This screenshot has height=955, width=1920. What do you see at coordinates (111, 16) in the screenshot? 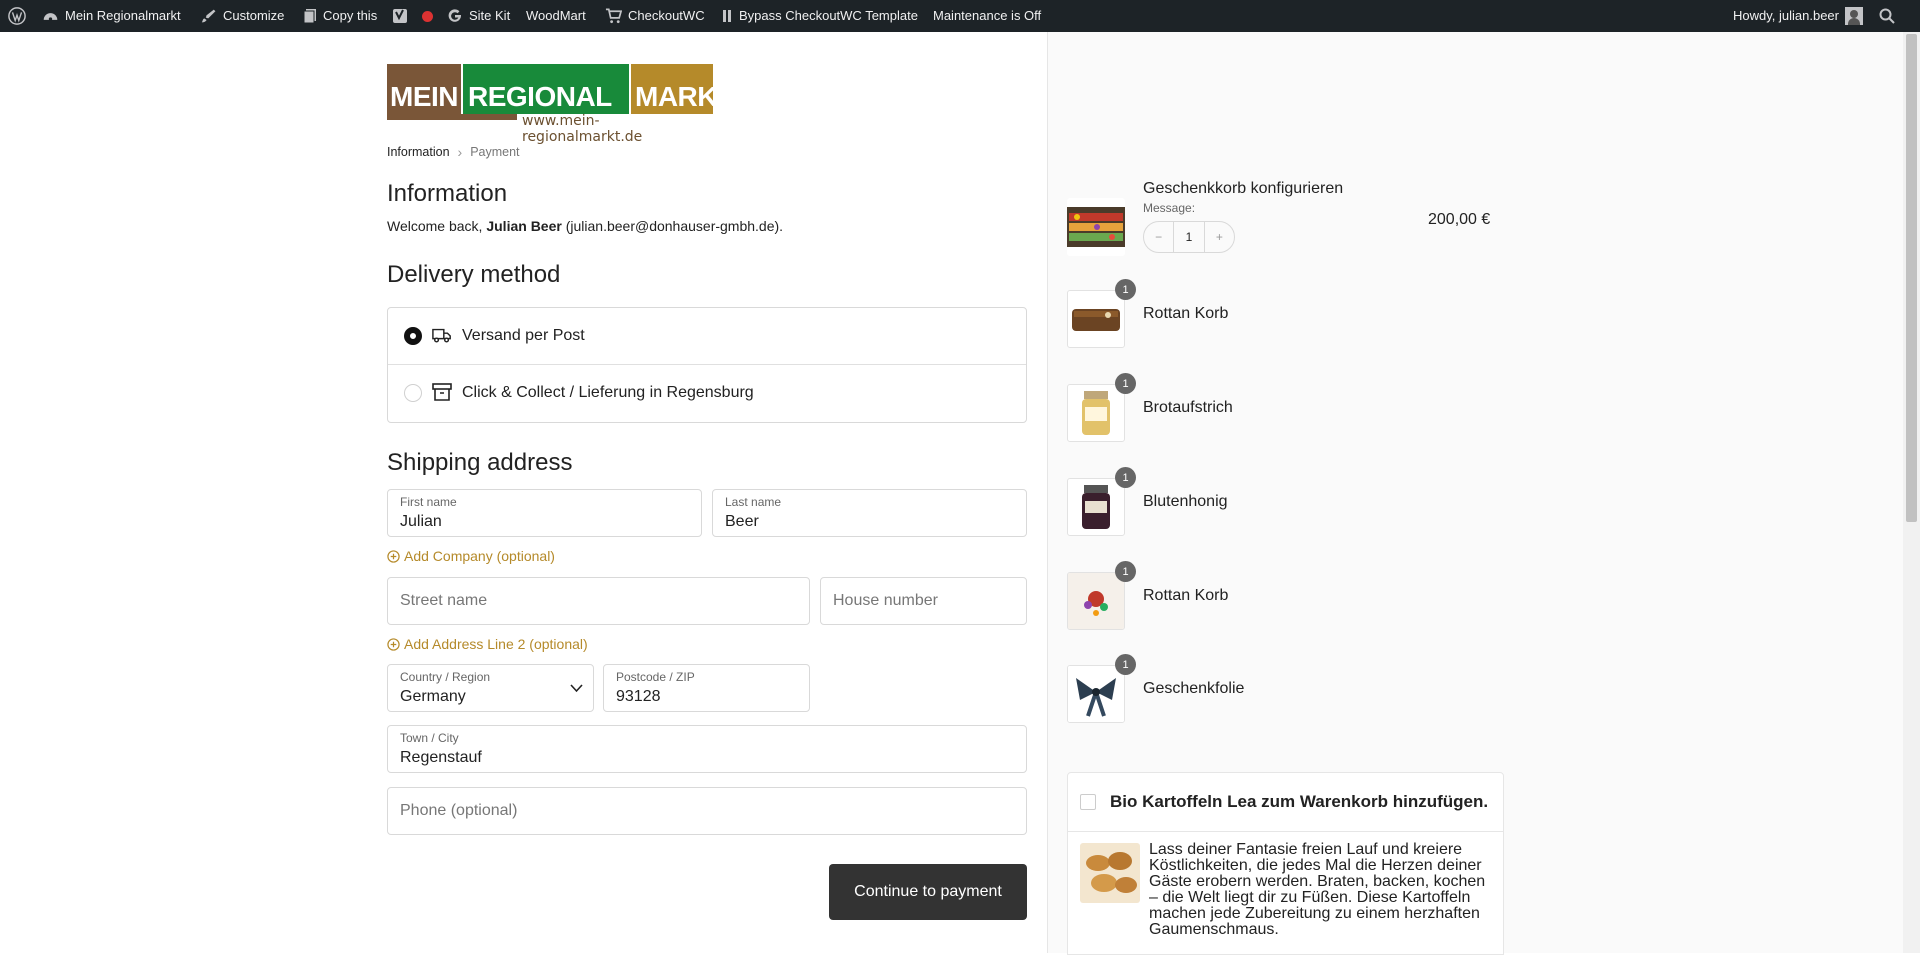
I see `admin-site-name: Mein Regionalmarkt` at bounding box center [111, 16].